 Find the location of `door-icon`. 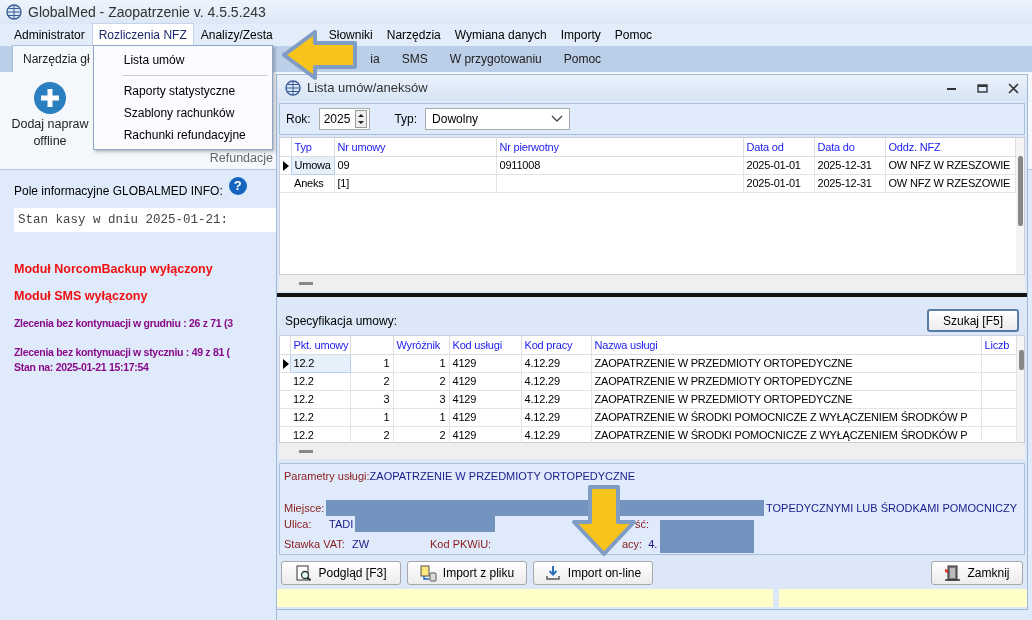

door-icon is located at coordinates (953, 573).